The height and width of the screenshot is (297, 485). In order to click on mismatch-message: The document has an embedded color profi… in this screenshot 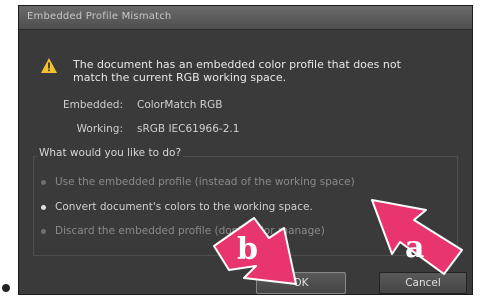, I will do `click(263, 71)`.